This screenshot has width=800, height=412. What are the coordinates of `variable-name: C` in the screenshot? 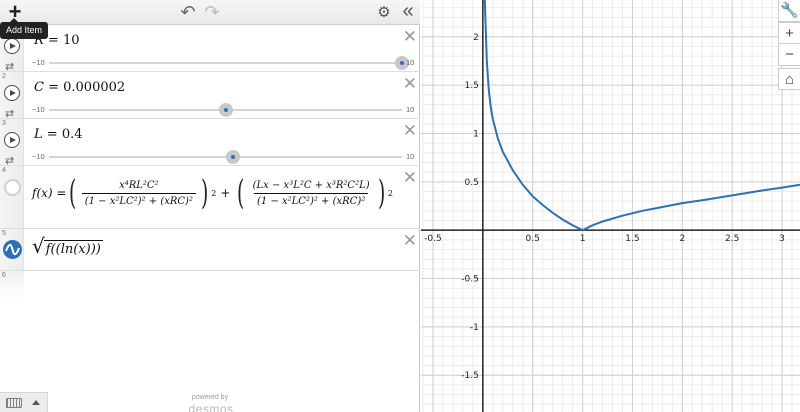 It's located at (39, 87).